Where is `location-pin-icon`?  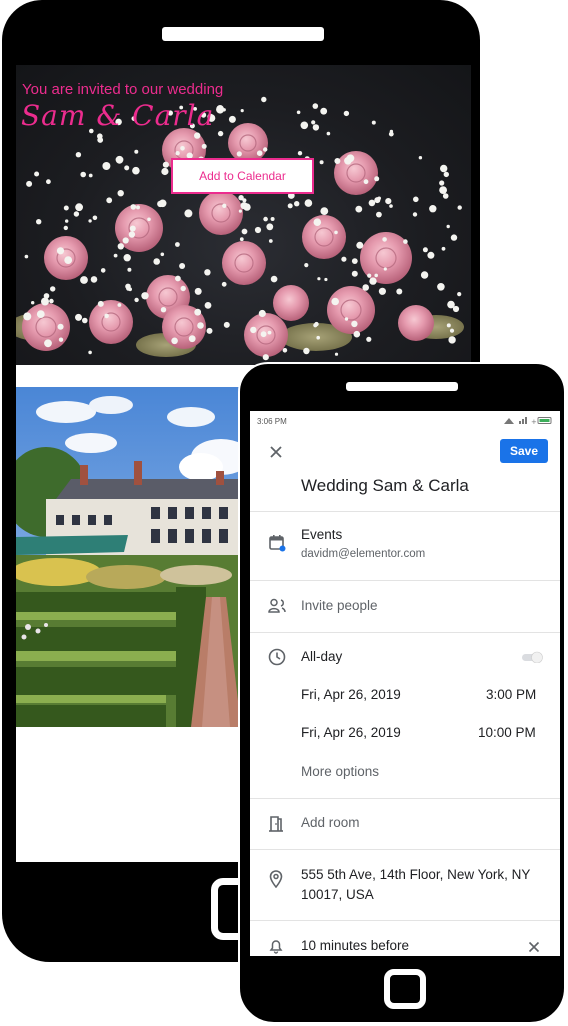
location-pin-icon is located at coordinates (276, 879).